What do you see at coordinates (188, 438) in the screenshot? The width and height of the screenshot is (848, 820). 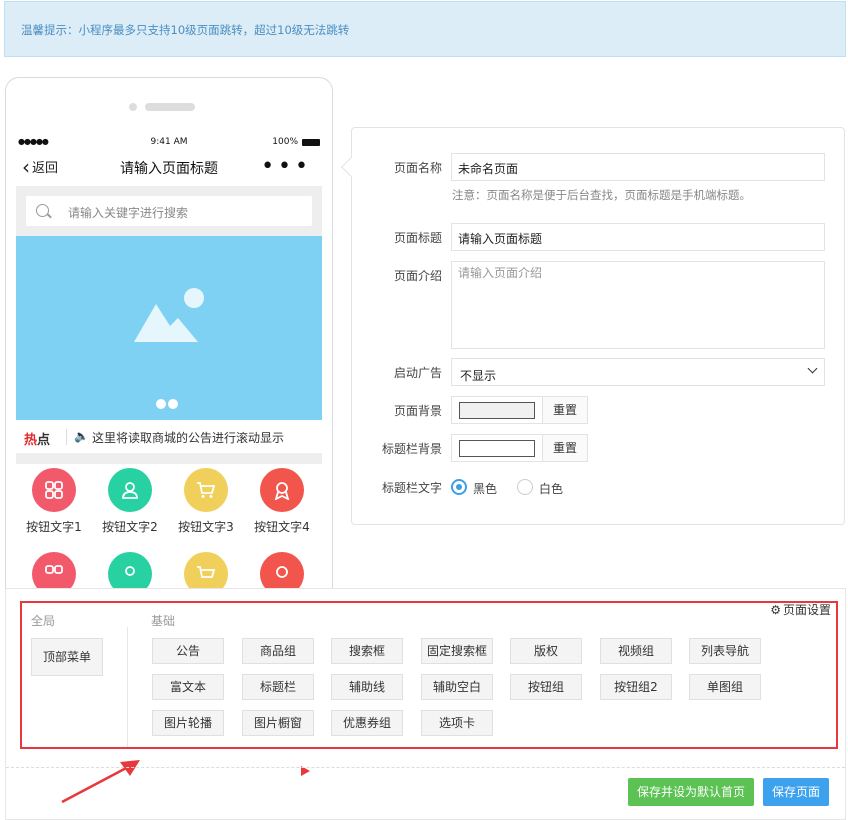 I see `notice-text: 这里将读取商城的公告进行滚动显示` at bounding box center [188, 438].